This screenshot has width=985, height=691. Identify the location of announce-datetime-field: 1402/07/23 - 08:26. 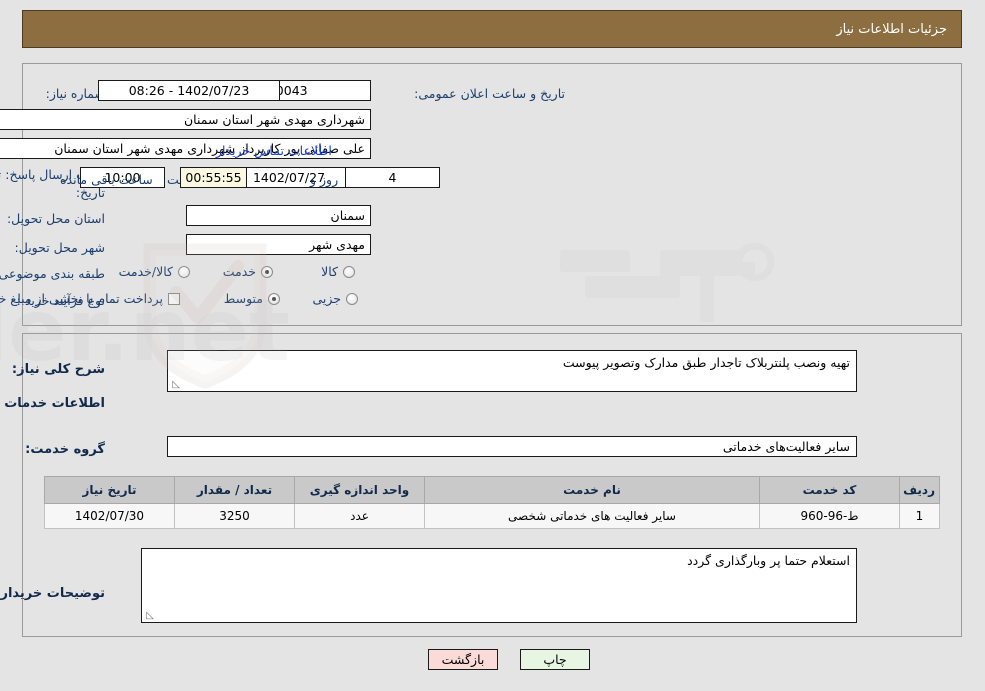
(189, 90).